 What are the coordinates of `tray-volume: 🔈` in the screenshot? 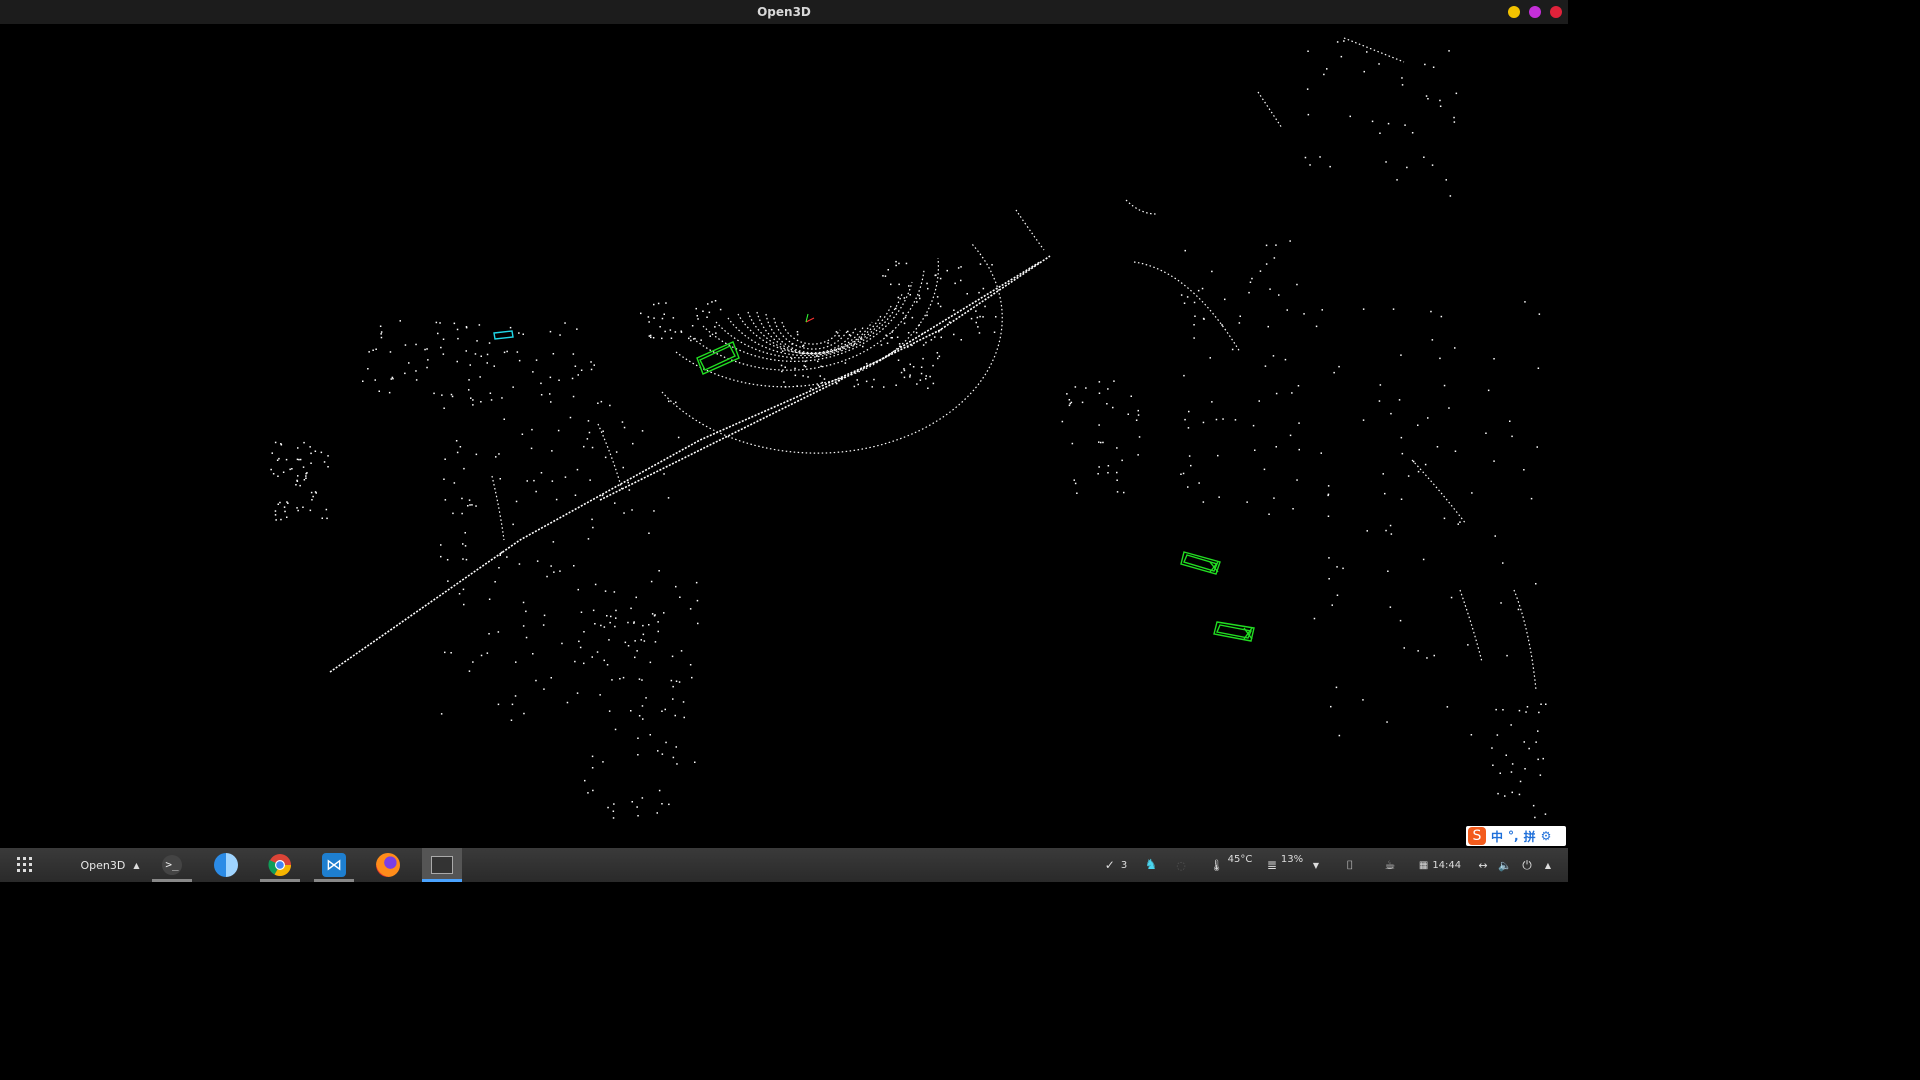 It's located at (1505, 865).